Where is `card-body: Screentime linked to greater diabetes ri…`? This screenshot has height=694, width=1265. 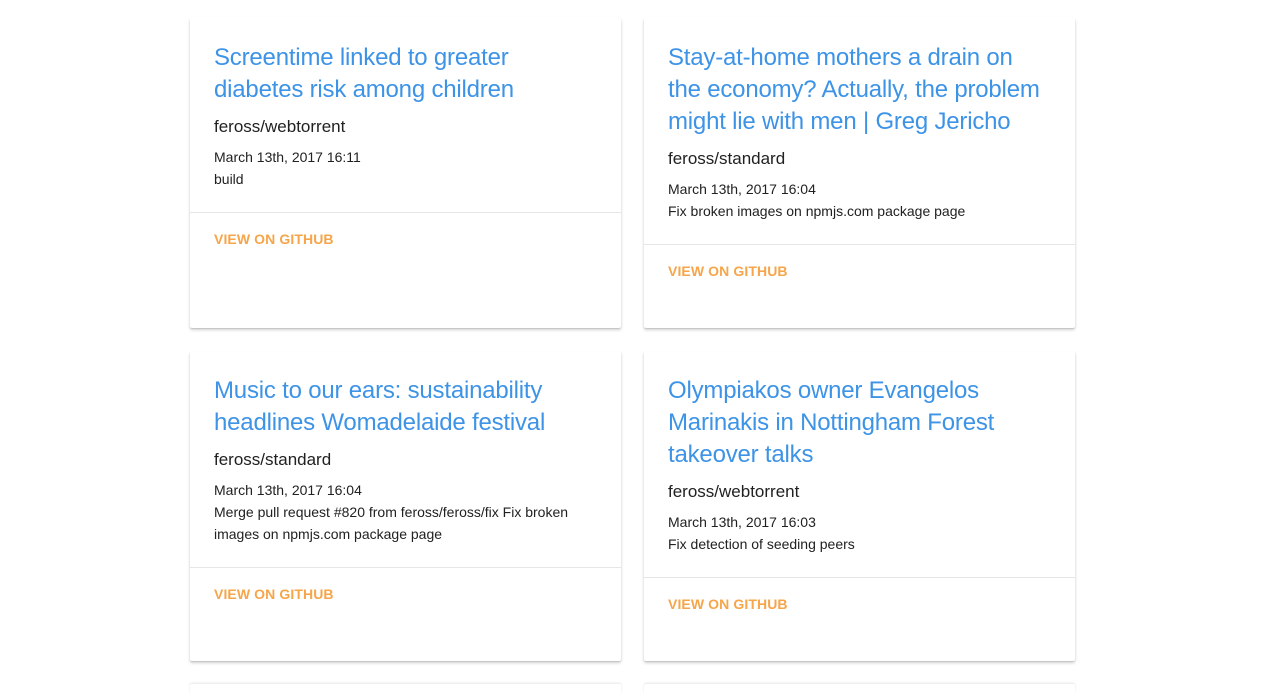 card-body: Screentime linked to greater diabetes ri… is located at coordinates (405, 115).